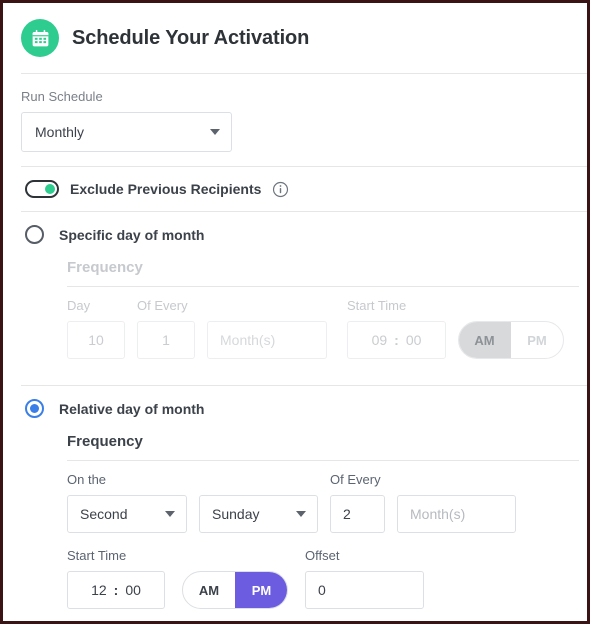 The image size is (590, 624). Describe the element at coordinates (192, 514) in the screenshot. I see `relative-day-on-the-selects: Second Sunday` at that location.